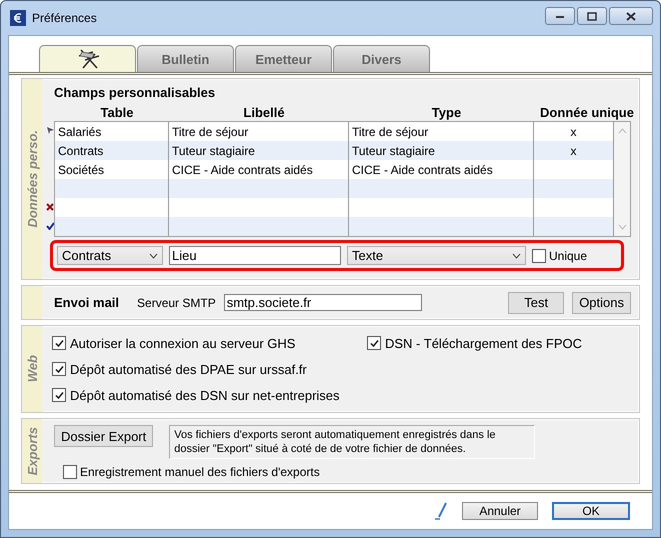 This screenshot has width=661, height=538. What do you see at coordinates (209, 343) in the screenshot?
I see `option-checkbox: Autoriser la connexion au serveur GHS` at bounding box center [209, 343].